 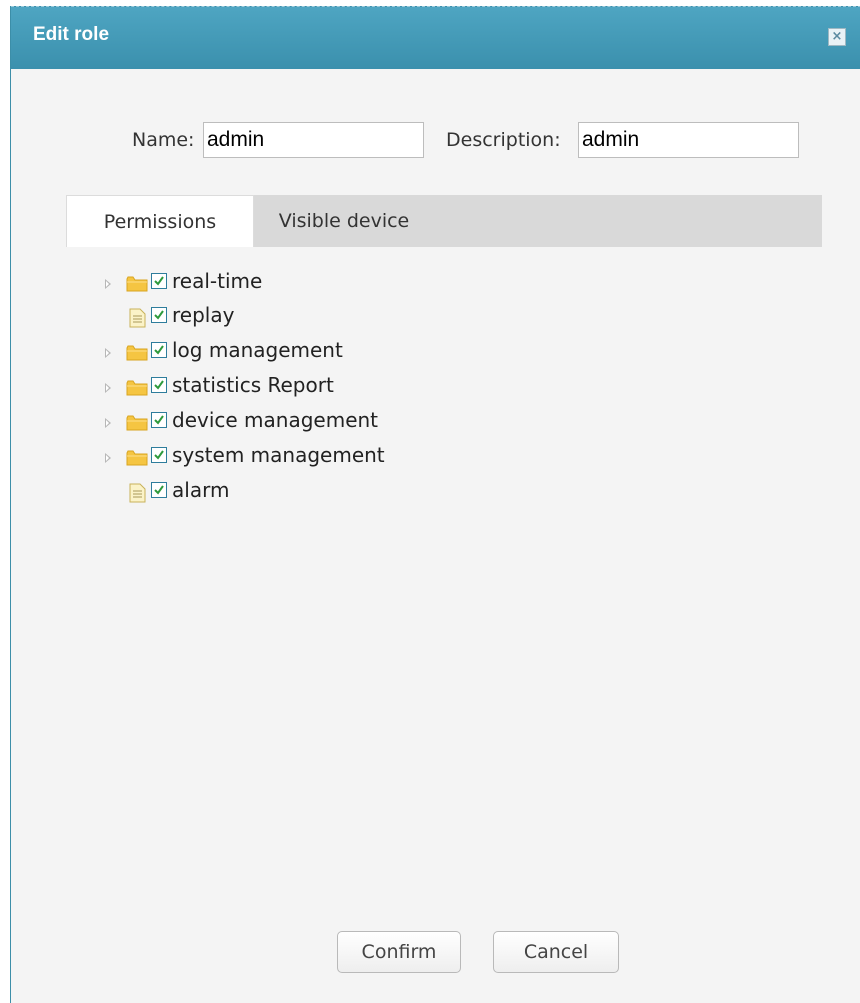 I want to click on tree-node: log management, so click(x=305, y=353).